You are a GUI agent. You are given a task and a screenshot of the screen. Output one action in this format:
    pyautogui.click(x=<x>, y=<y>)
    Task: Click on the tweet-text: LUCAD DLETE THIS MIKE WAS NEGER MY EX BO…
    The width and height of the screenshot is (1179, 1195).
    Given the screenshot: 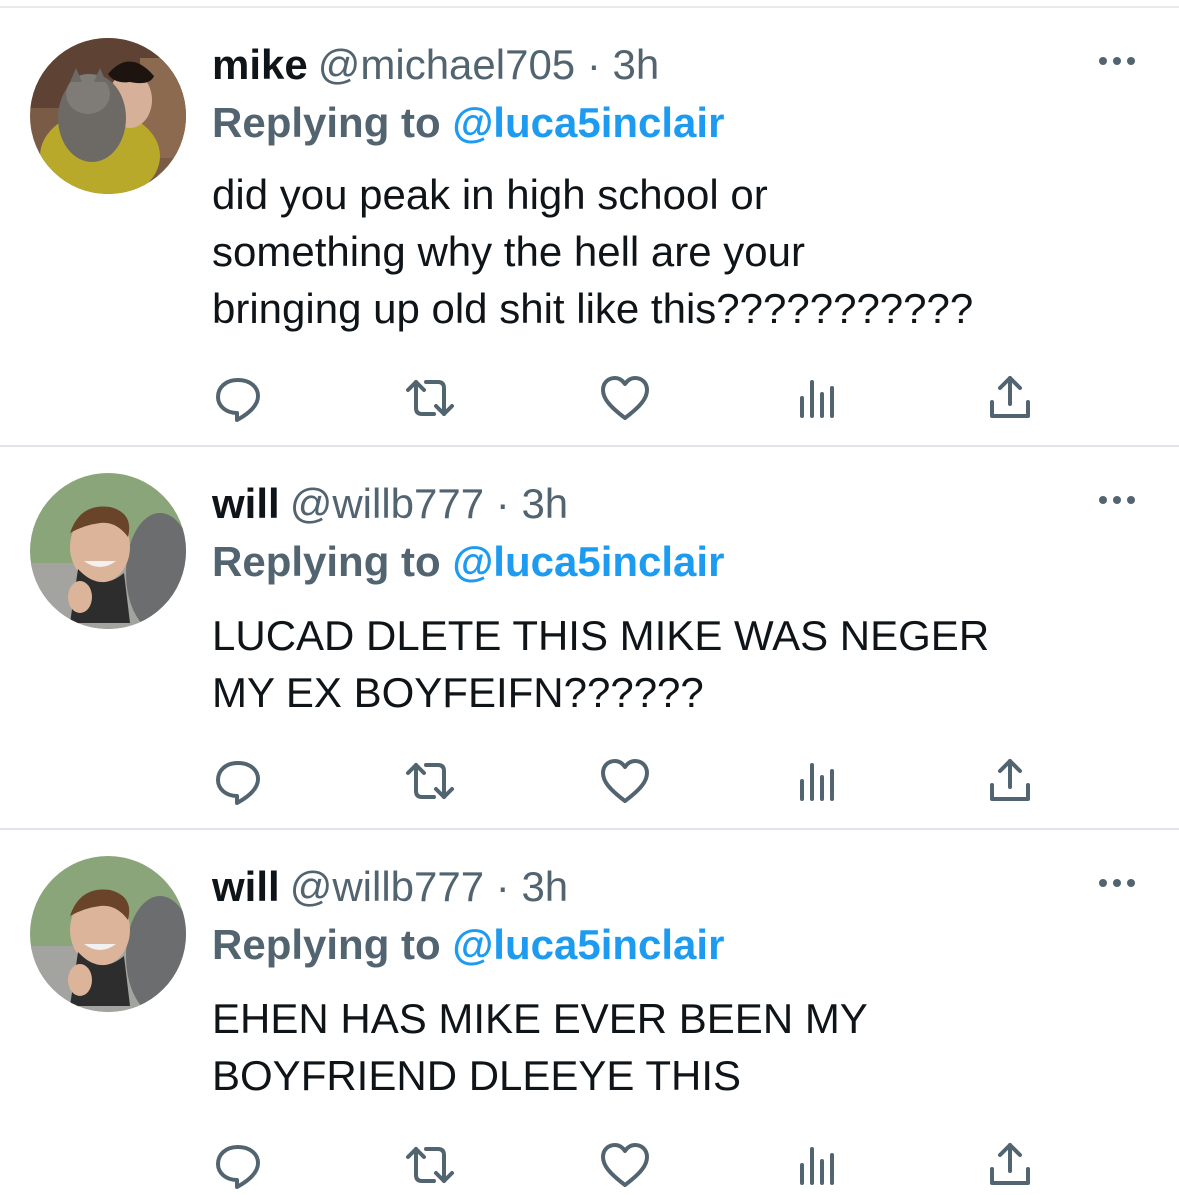 What is the action you would take?
    pyautogui.click(x=601, y=664)
    